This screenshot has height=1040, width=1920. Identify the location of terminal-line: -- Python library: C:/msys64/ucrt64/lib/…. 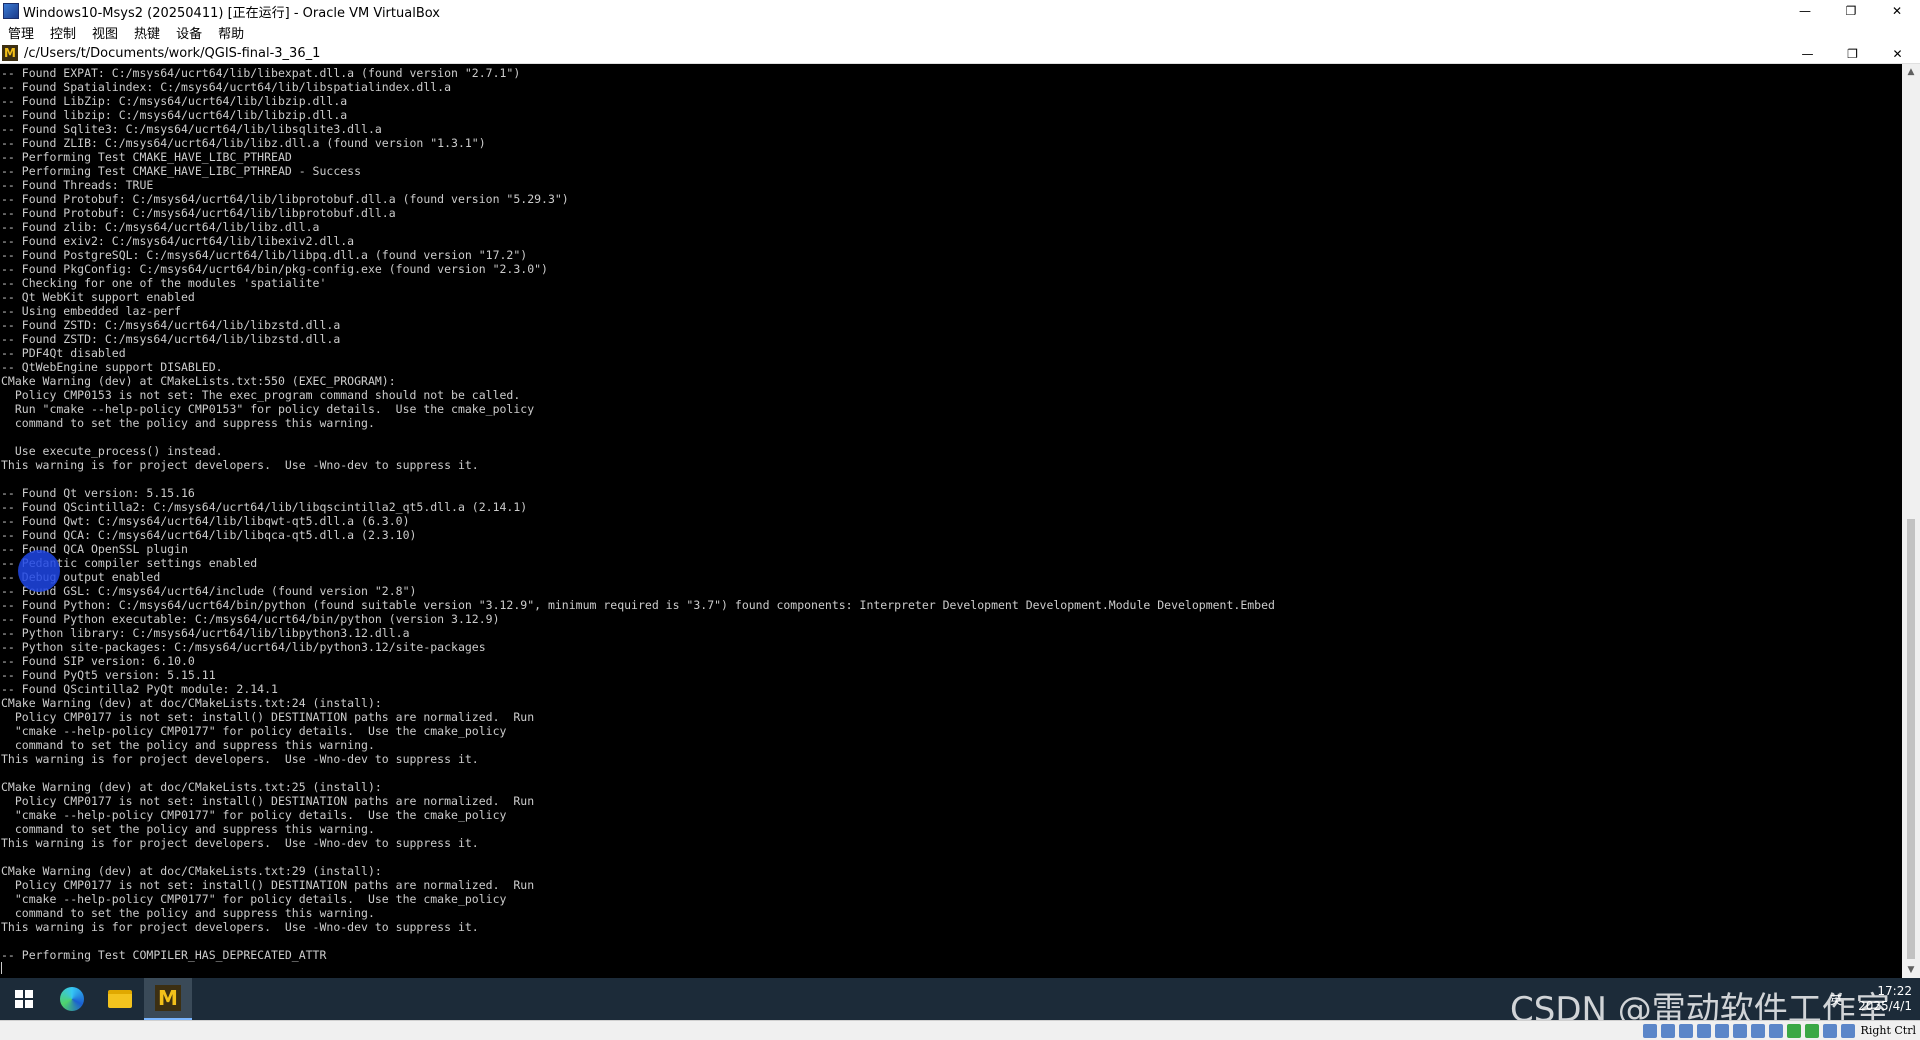
(205, 633).